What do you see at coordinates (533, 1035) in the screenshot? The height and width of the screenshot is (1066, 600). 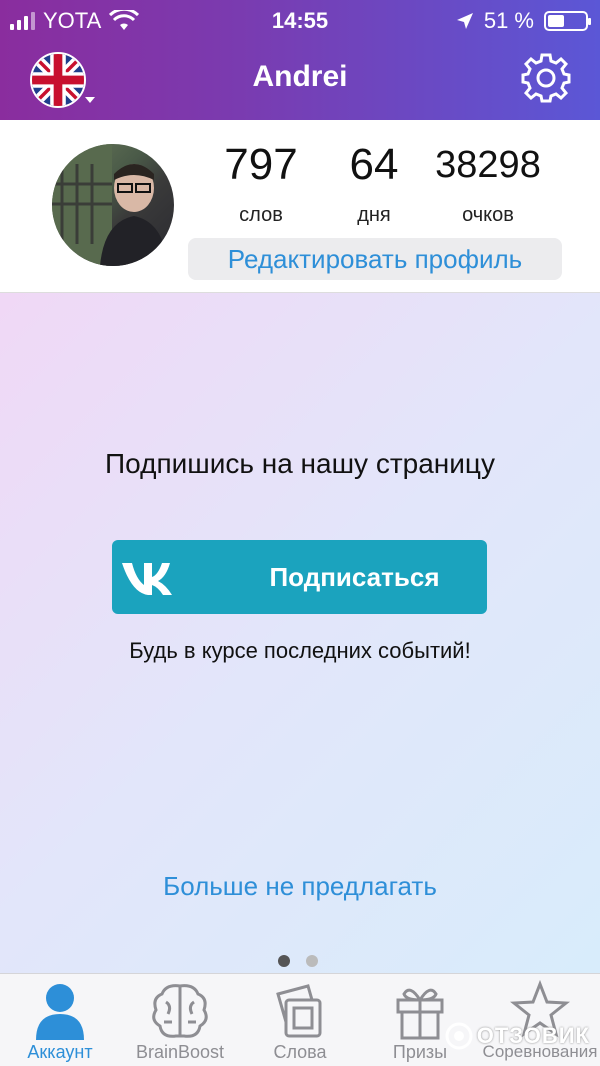 I see `watermark-text: ОТЗОВИК` at bounding box center [533, 1035].